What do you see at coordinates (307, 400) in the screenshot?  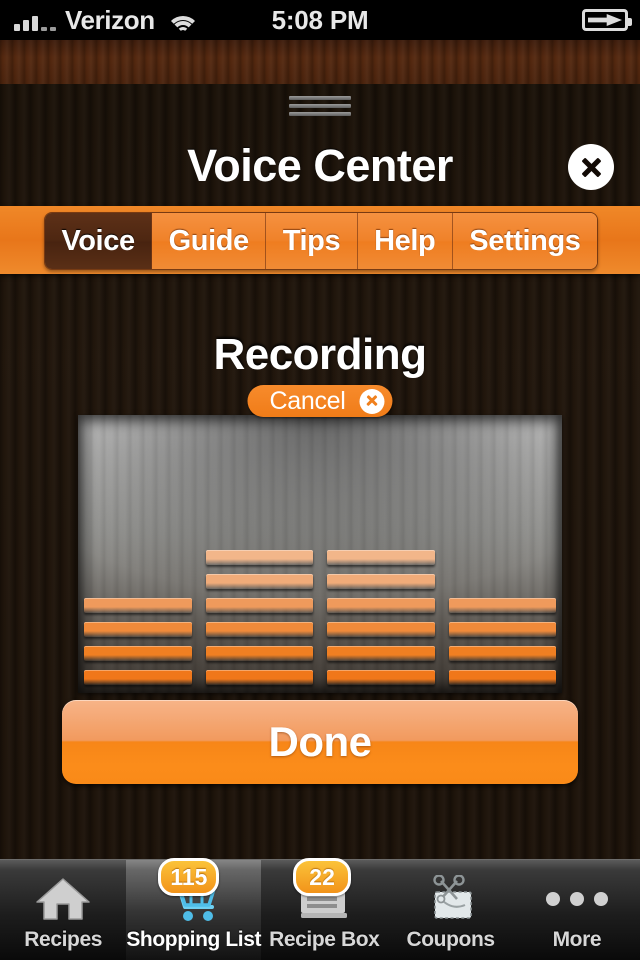 I see `cancel-button-label: Cancel` at bounding box center [307, 400].